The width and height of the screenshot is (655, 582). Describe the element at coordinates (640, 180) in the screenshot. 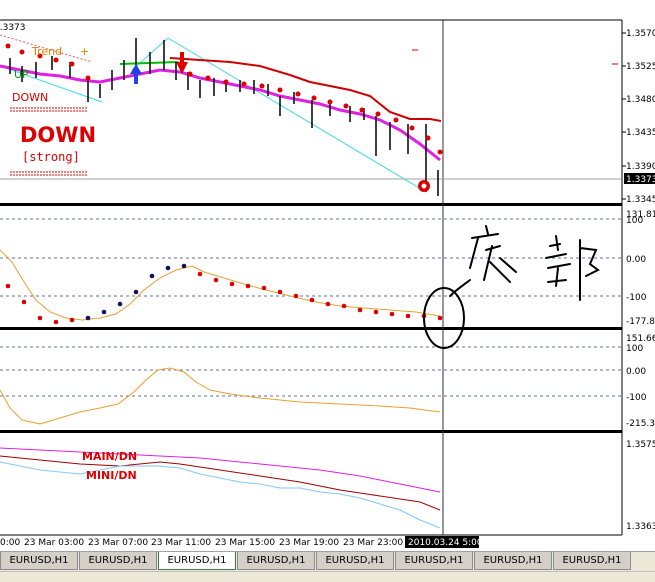

I see `current-price-text: 1.3373` at that location.